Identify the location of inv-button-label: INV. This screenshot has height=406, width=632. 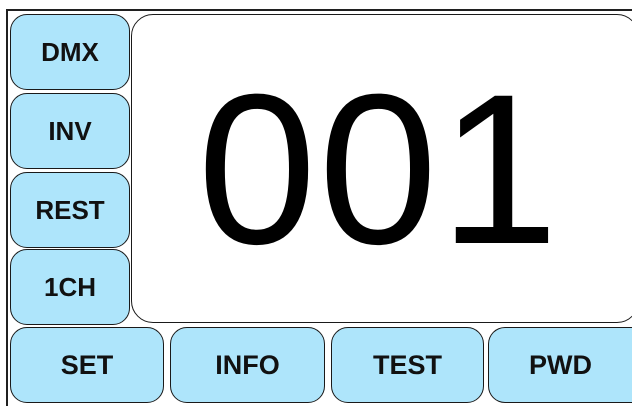
(70, 130).